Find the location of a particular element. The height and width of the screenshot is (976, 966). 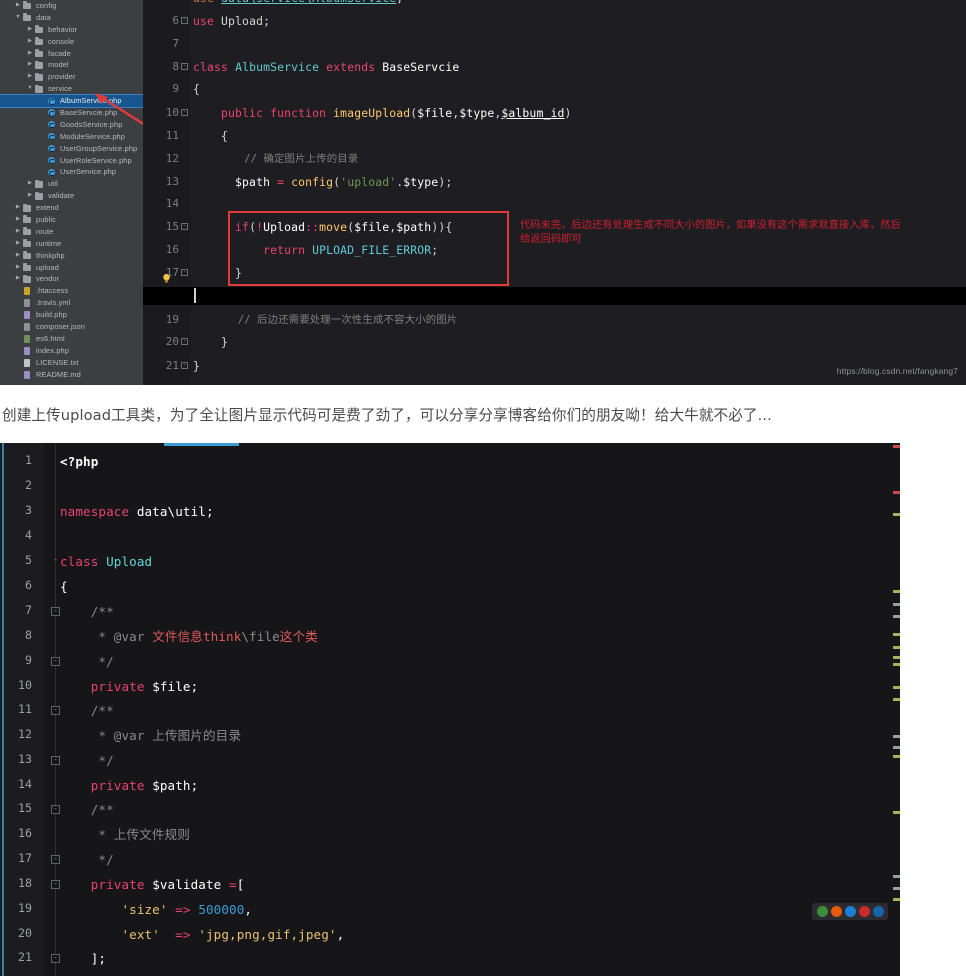

tree-item-vendor: vendor is located at coordinates (71, 279).